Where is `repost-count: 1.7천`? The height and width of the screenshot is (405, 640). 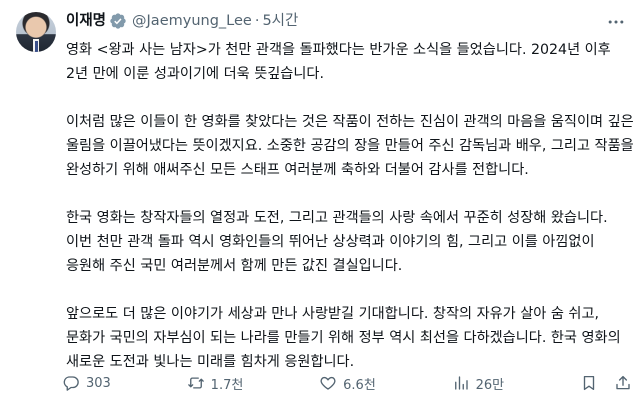 repost-count: 1.7천 is located at coordinates (227, 385).